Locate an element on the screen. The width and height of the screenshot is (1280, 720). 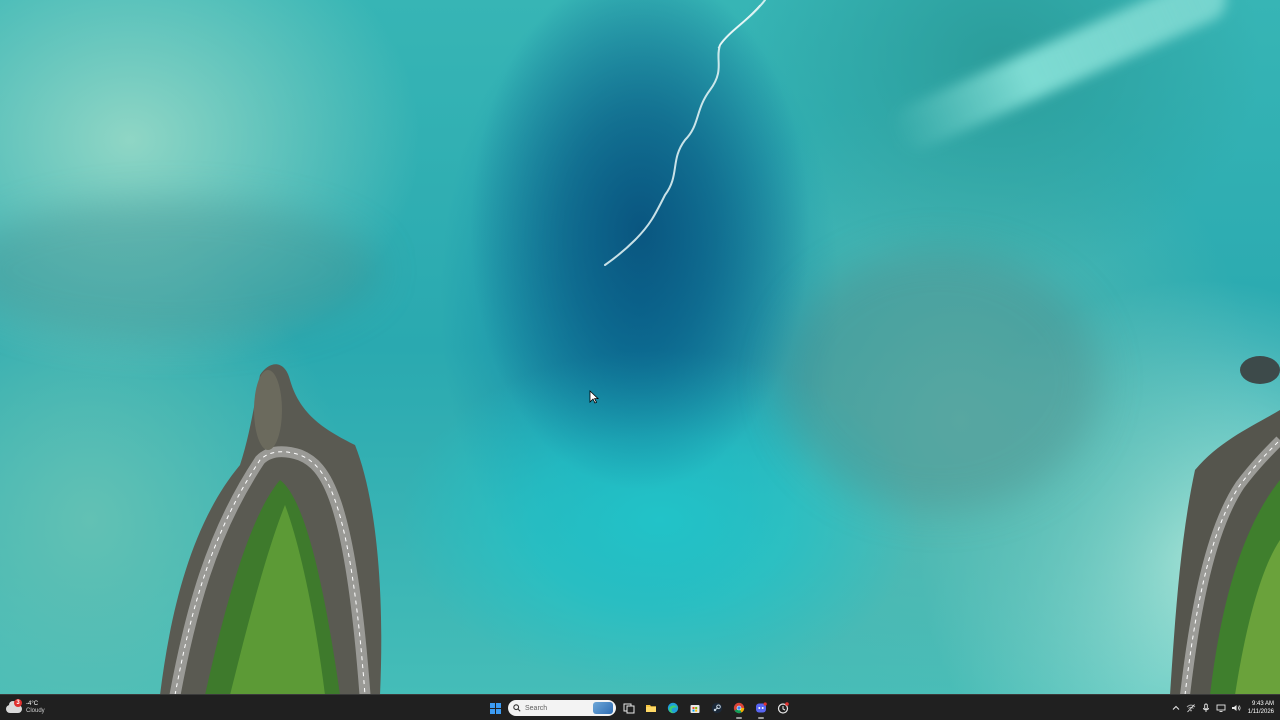
clock: 9:43 AM 1/11/2026 is located at coordinates (1261, 708).